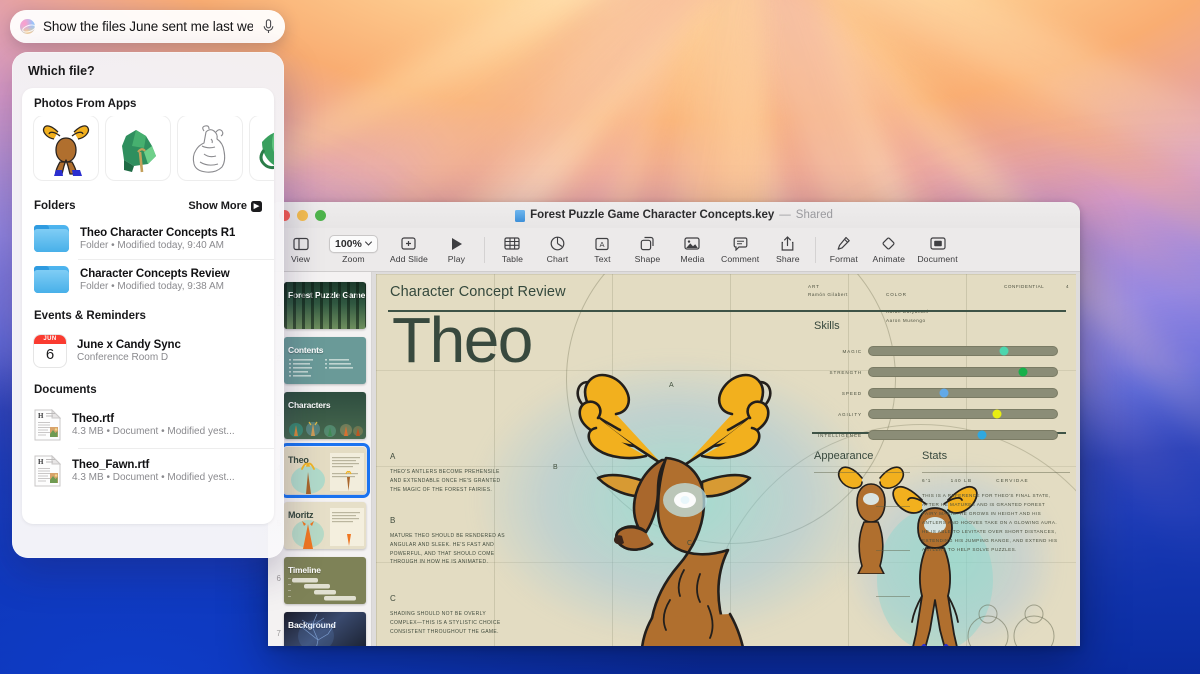 The height and width of the screenshot is (674, 1200). I want to click on siri-query-value: Show the files June sent me last week, so click(148, 26).